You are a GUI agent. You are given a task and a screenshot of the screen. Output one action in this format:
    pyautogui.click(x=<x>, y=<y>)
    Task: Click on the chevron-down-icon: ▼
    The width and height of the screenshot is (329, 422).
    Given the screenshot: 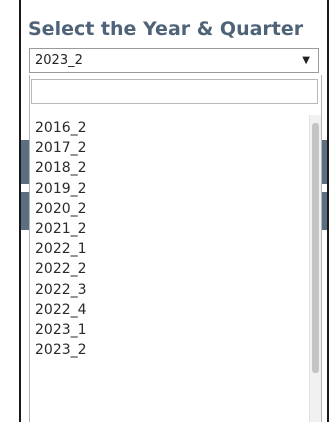 What is the action you would take?
    pyautogui.click(x=306, y=60)
    